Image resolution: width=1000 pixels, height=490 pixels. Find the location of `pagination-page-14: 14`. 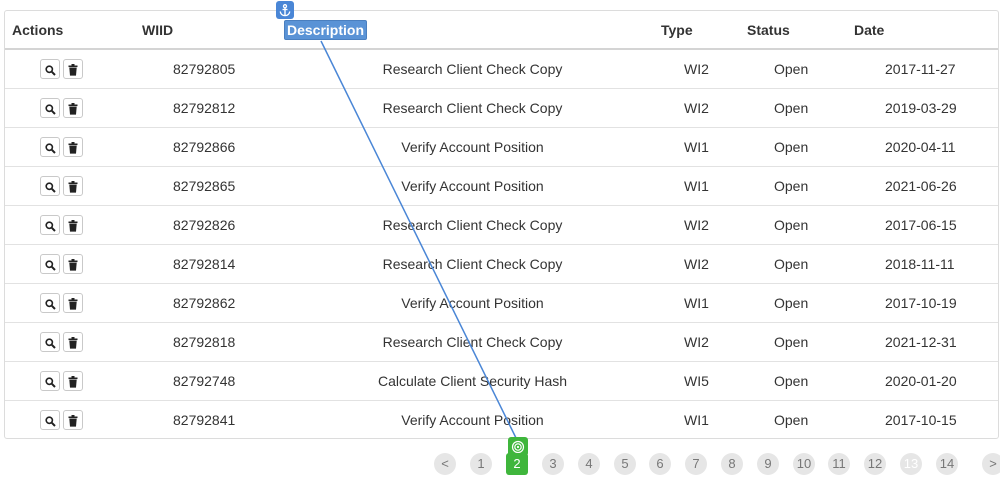

pagination-page-14: 14 is located at coordinates (947, 464).